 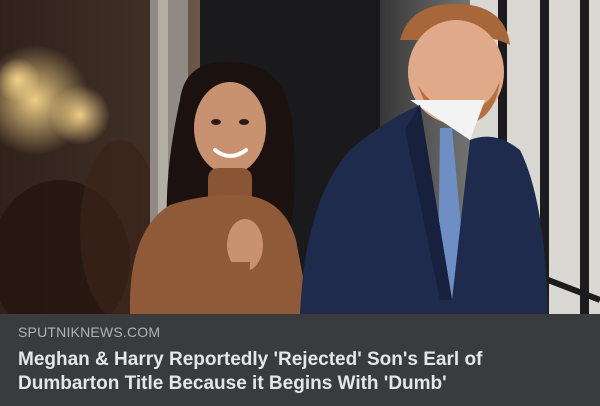 What do you see at coordinates (89, 332) in the screenshot?
I see `source-domain: SPUTNIKNEWS.COM` at bounding box center [89, 332].